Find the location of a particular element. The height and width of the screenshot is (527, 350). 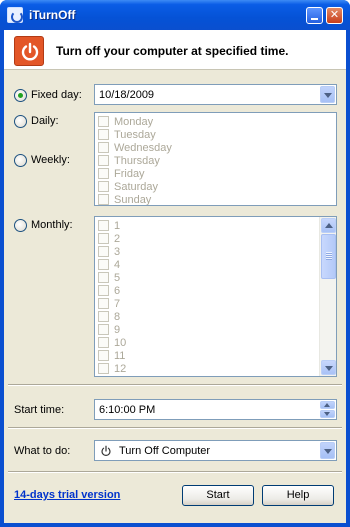

fixed-day-radio: Fixed day: is located at coordinates (48, 95).